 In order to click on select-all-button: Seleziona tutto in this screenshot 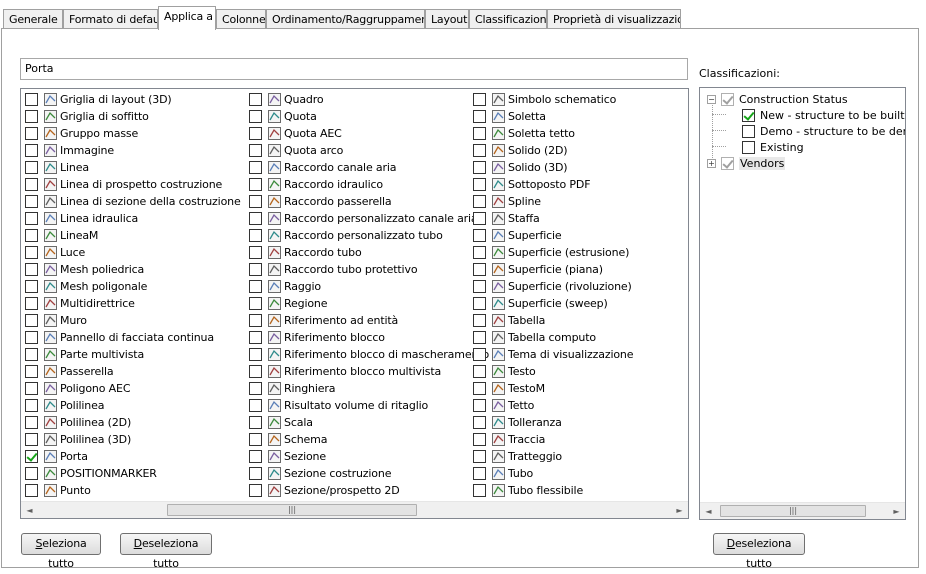, I will do `click(61, 551)`.